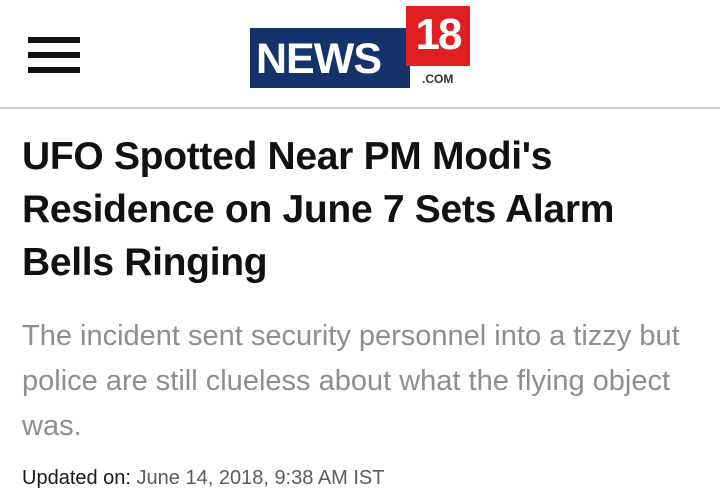  What do you see at coordinates (76, 478) in the screenshot?
I see `updated-label: Updated on:` at bounding box center [76, 478].